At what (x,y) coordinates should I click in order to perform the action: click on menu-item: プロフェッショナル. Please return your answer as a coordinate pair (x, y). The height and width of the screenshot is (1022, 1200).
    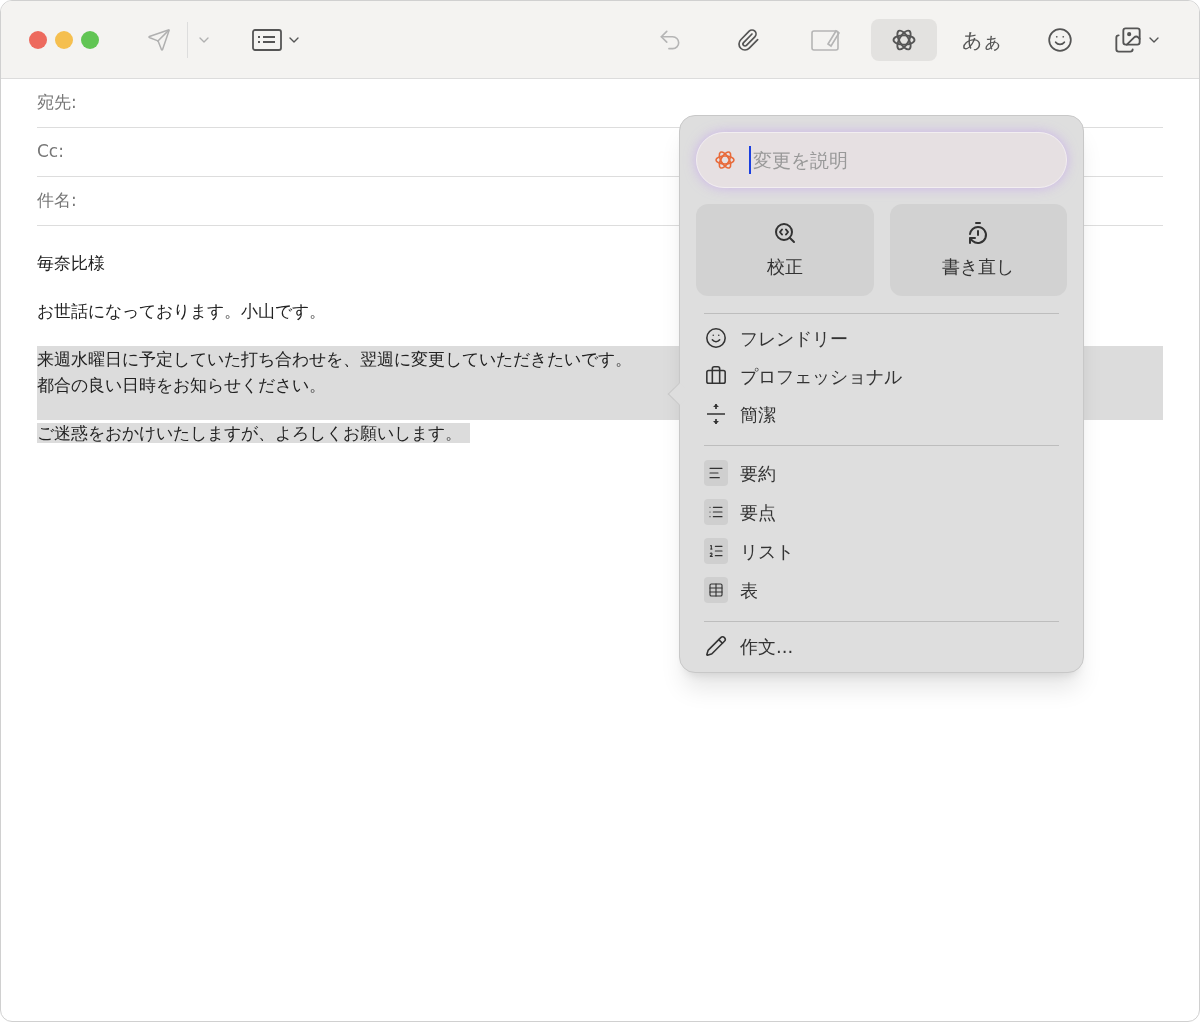
    Looking at the image, I should click on (881, 376).